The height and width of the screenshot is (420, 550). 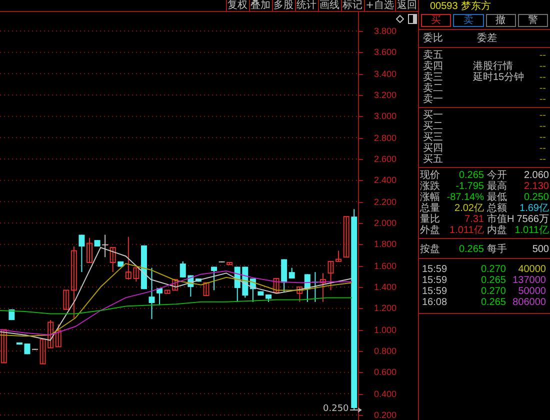 What do you see at coordinates (385, 95) in the screenshot?
I see `axis-label: 3.200` at bounding box center [385, 95].